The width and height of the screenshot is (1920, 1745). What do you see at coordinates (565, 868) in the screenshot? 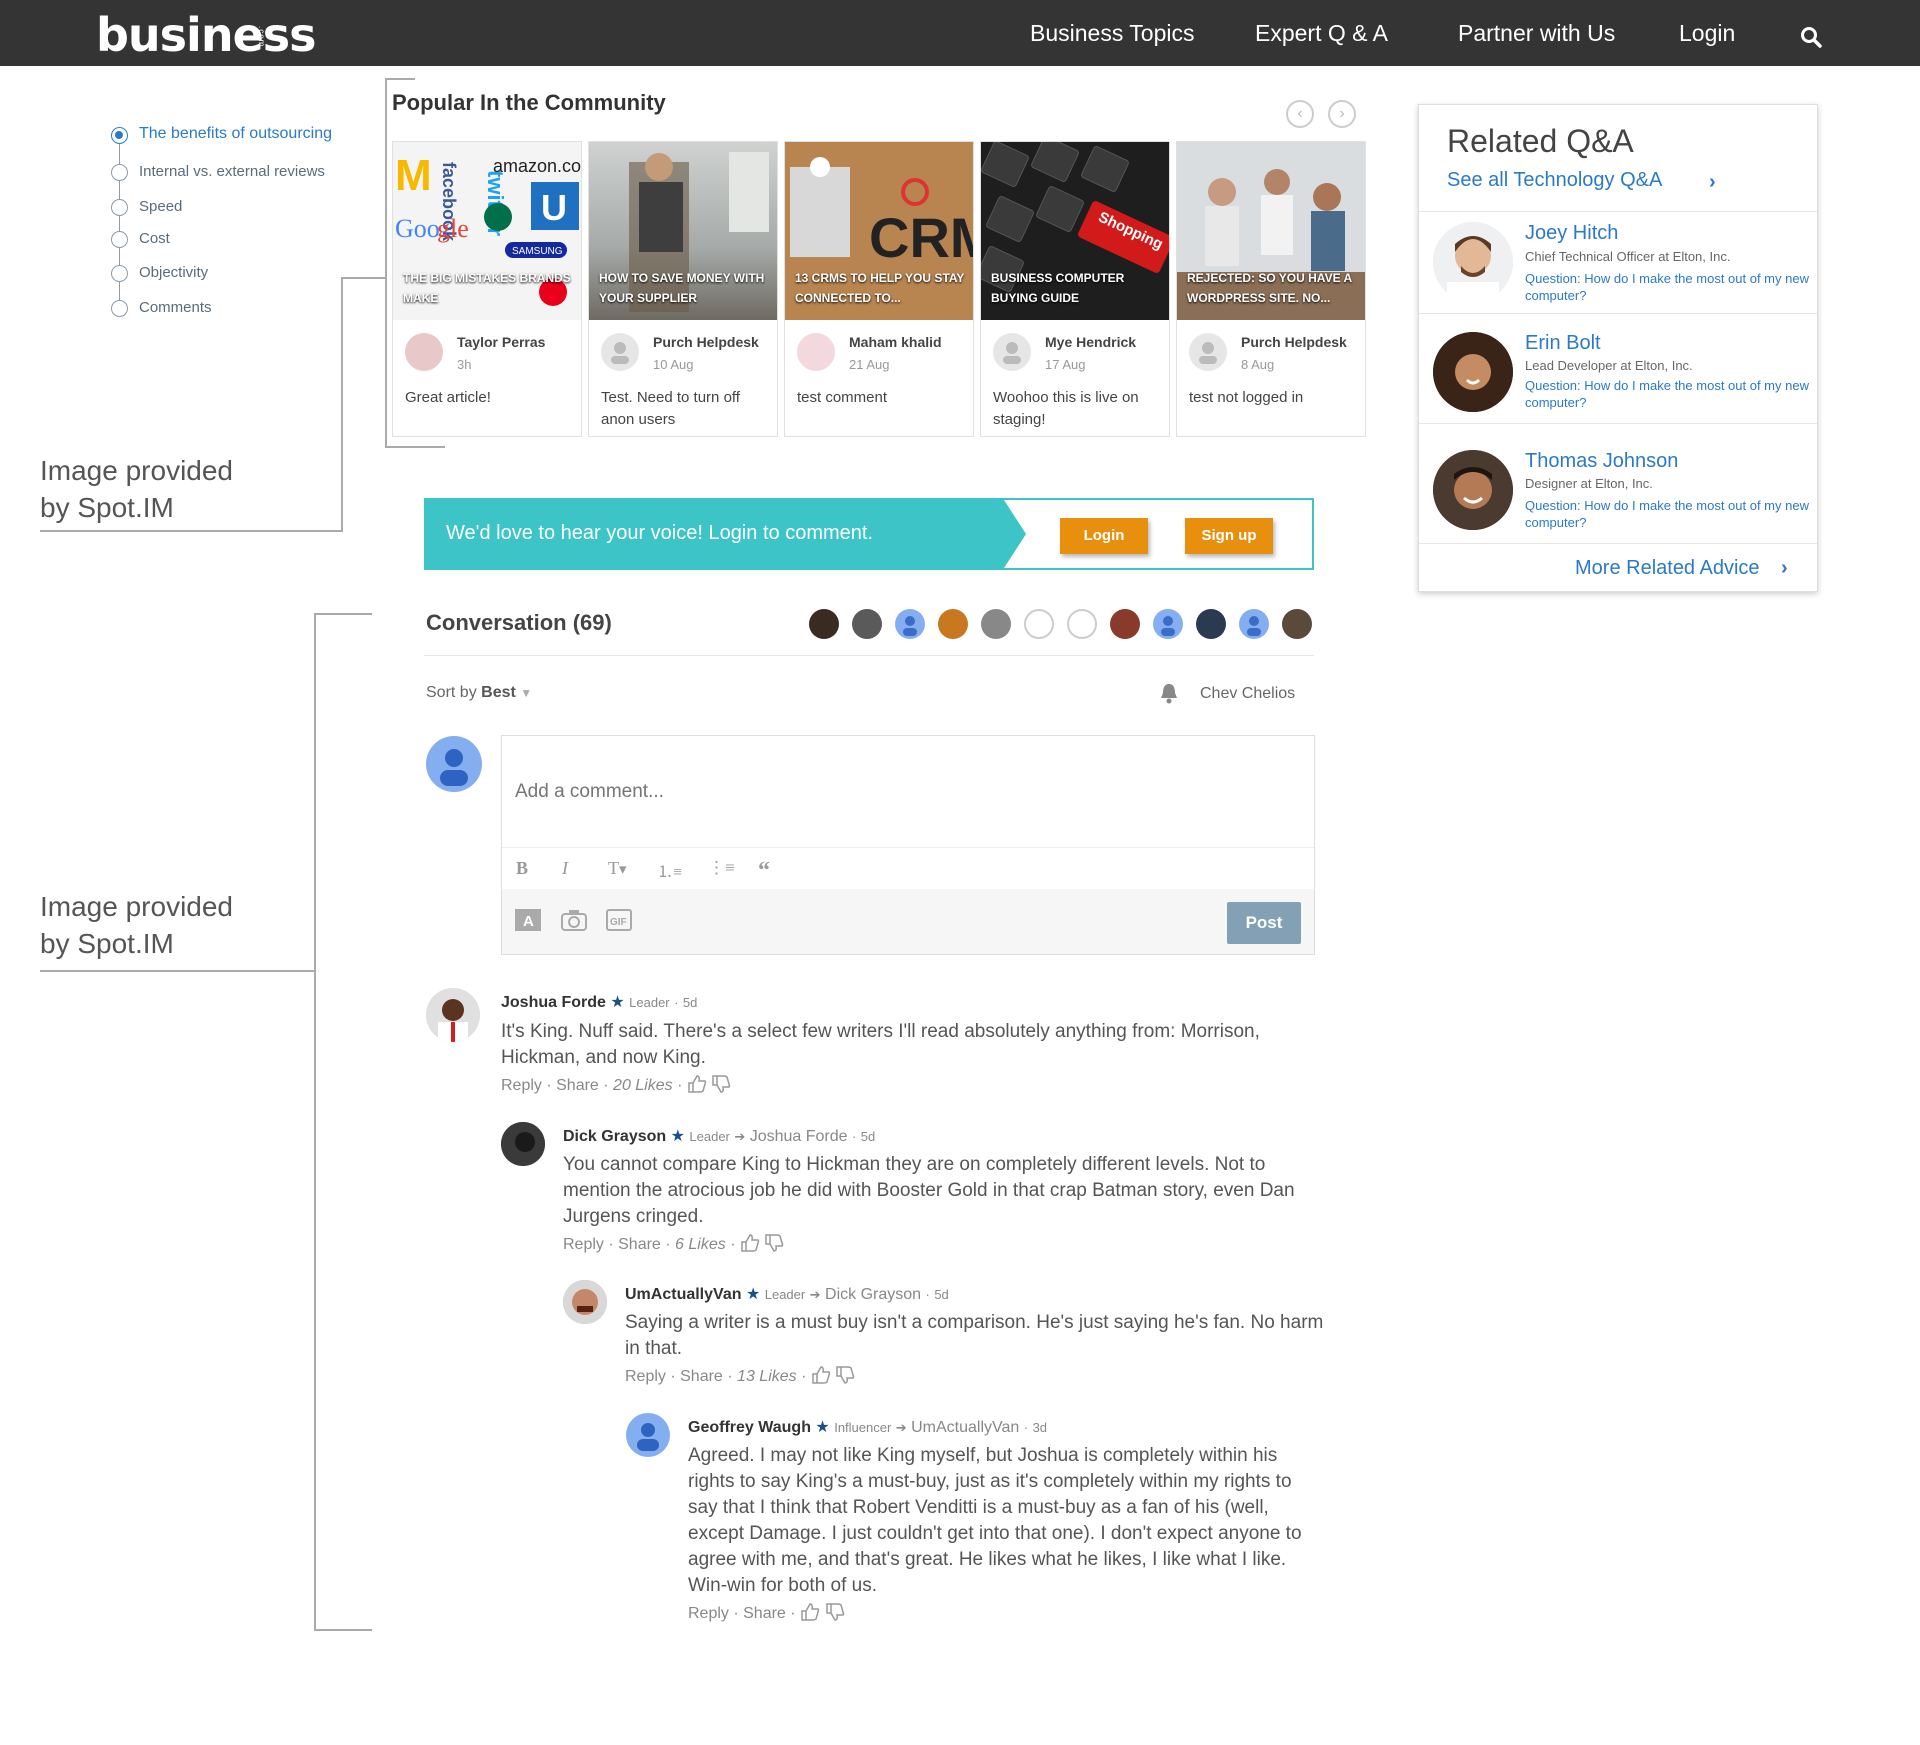
I see `italic-icon: I` at bounding box center [565, 868].